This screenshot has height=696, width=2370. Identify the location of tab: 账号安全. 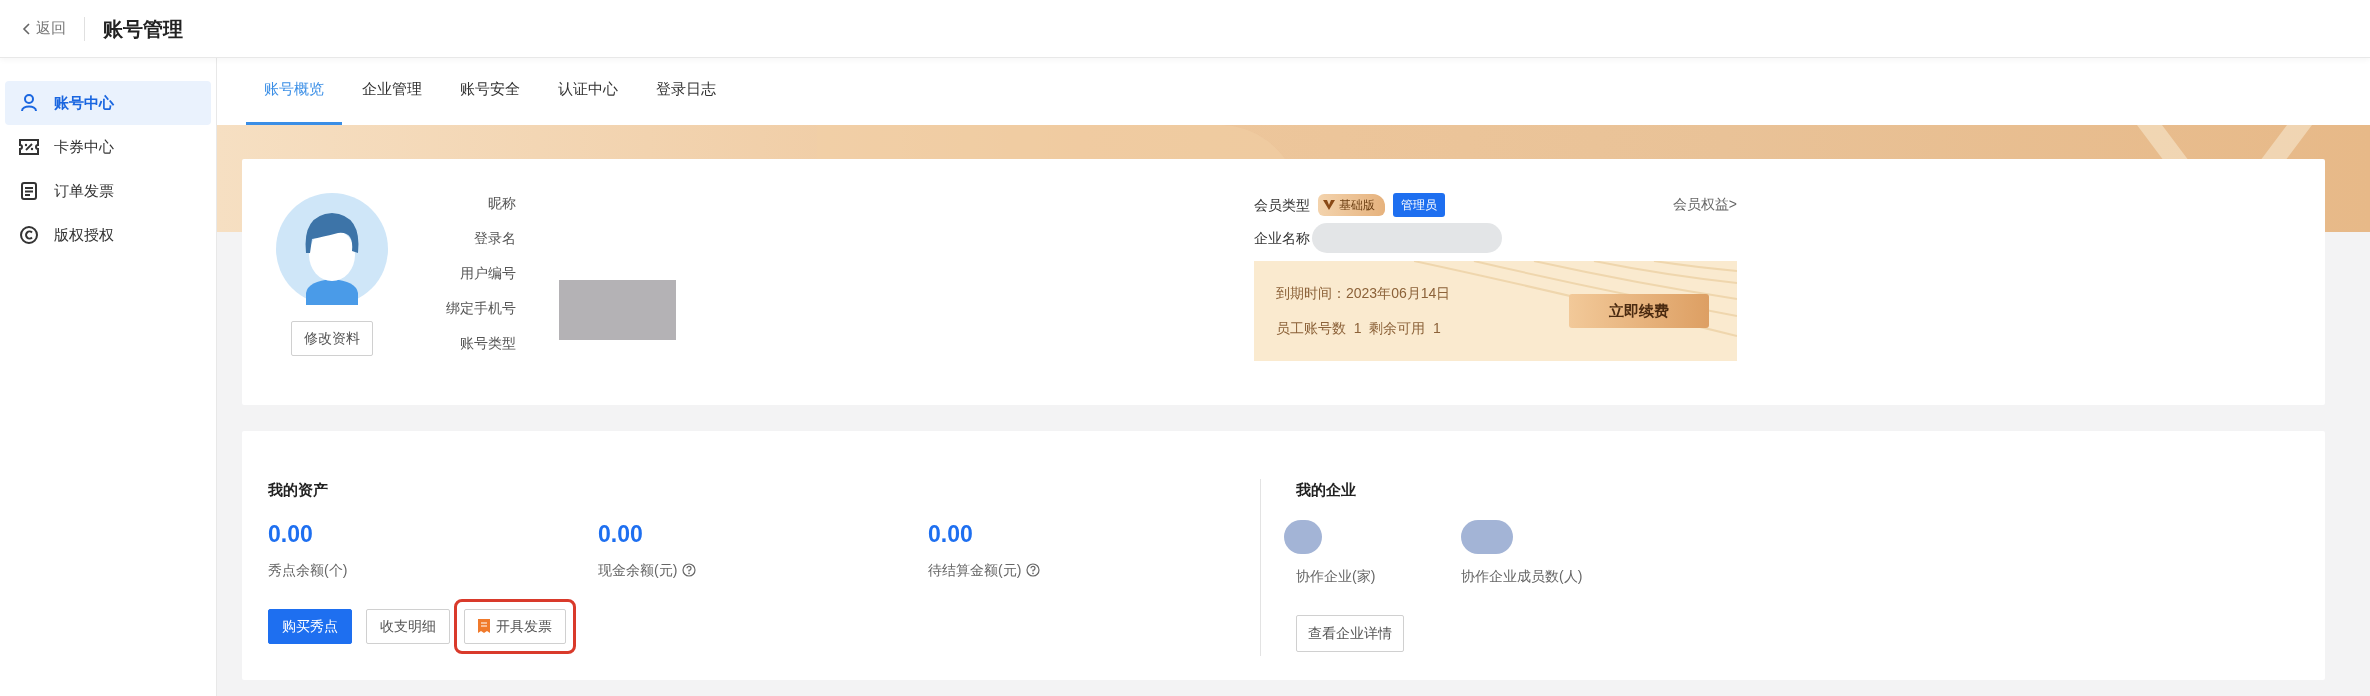
(490, 96).